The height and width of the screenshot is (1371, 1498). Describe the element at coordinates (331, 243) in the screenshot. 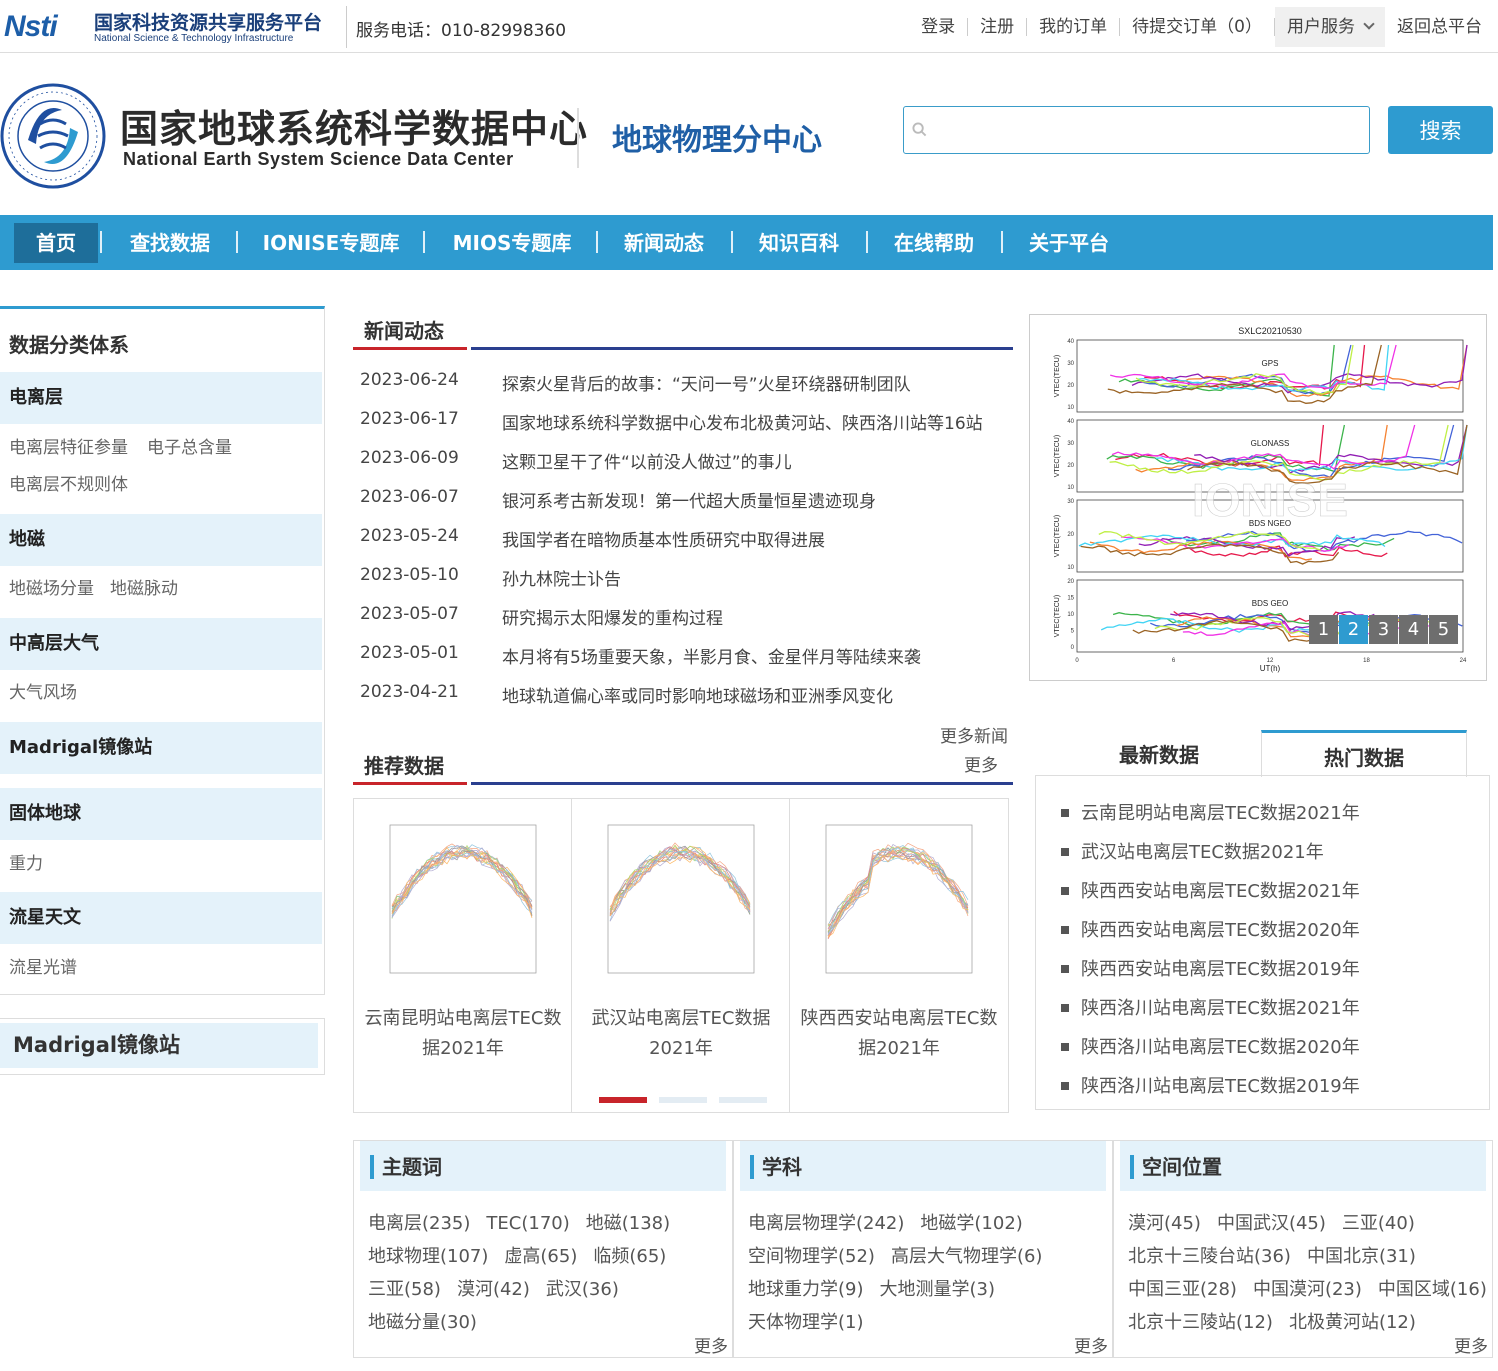

I see `nav-ionise: IONISE专题库` at that location.